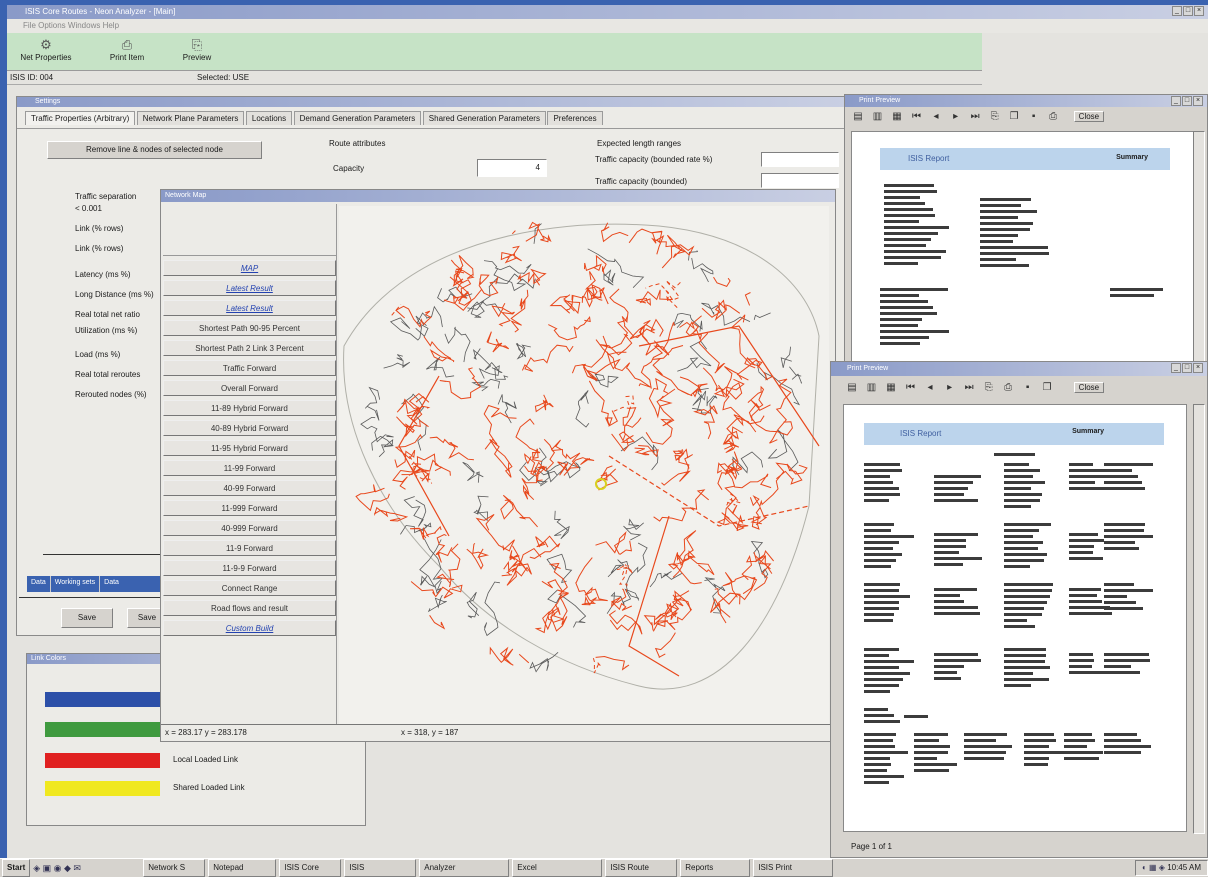  Describe the element at coordinates (249, 328) in the screenshot. I see `map-legend-item: Shortest Path 90-95 Percent` at that location.